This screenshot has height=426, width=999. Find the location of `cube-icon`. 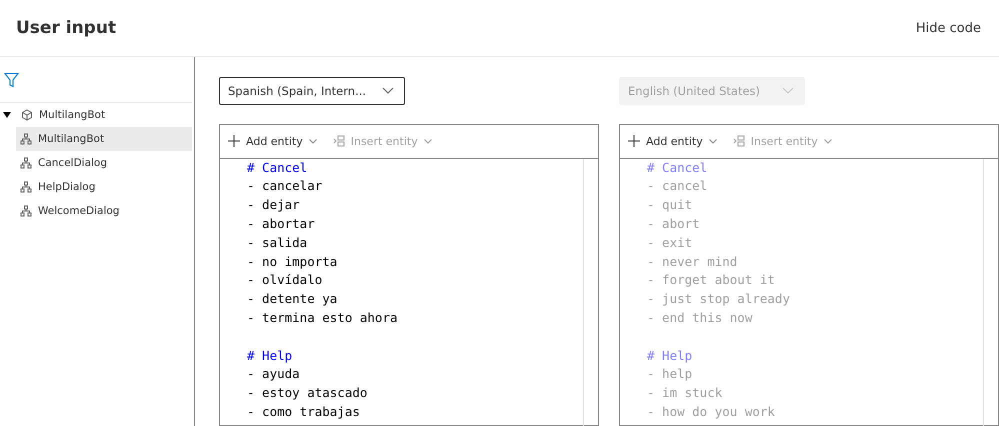

cube-icon is located at coordinates (27, 115).